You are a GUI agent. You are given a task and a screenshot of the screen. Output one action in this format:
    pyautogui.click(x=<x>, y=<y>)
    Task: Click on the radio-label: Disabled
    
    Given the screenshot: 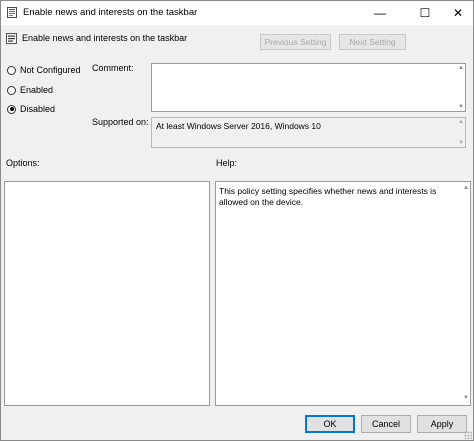 What is the action you would take?
    pyautogui.click(x=38, y=109)
    